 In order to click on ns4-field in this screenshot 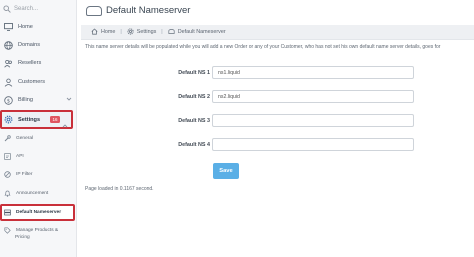, I will do `click(313, 144)`.